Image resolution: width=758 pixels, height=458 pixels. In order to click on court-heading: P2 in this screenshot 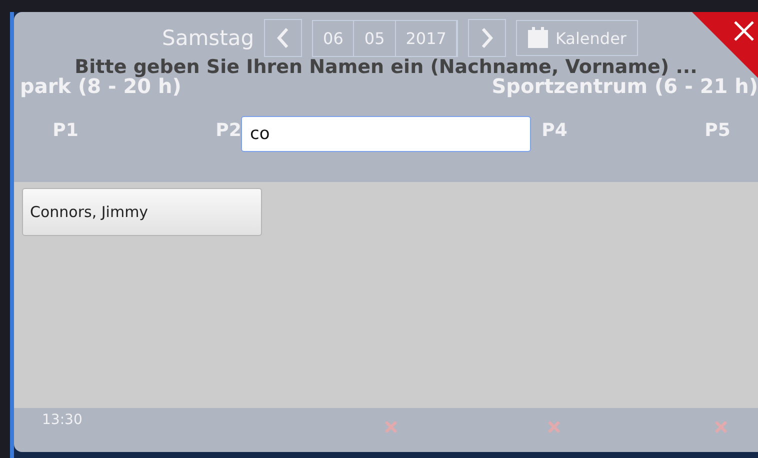, I will do `click(229, 130)`.